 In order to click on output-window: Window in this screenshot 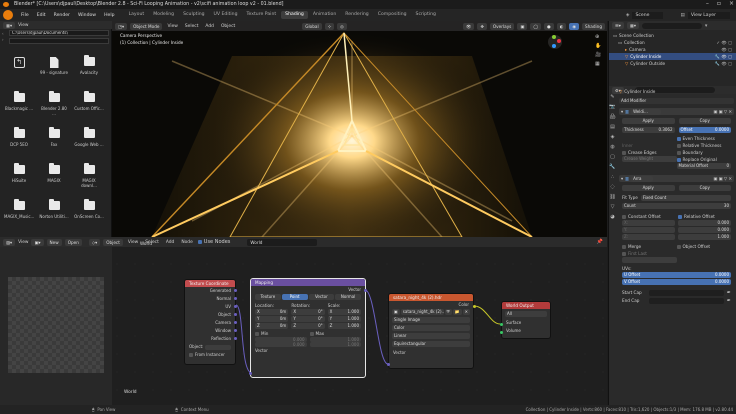, I will do `click(210, 331)`.